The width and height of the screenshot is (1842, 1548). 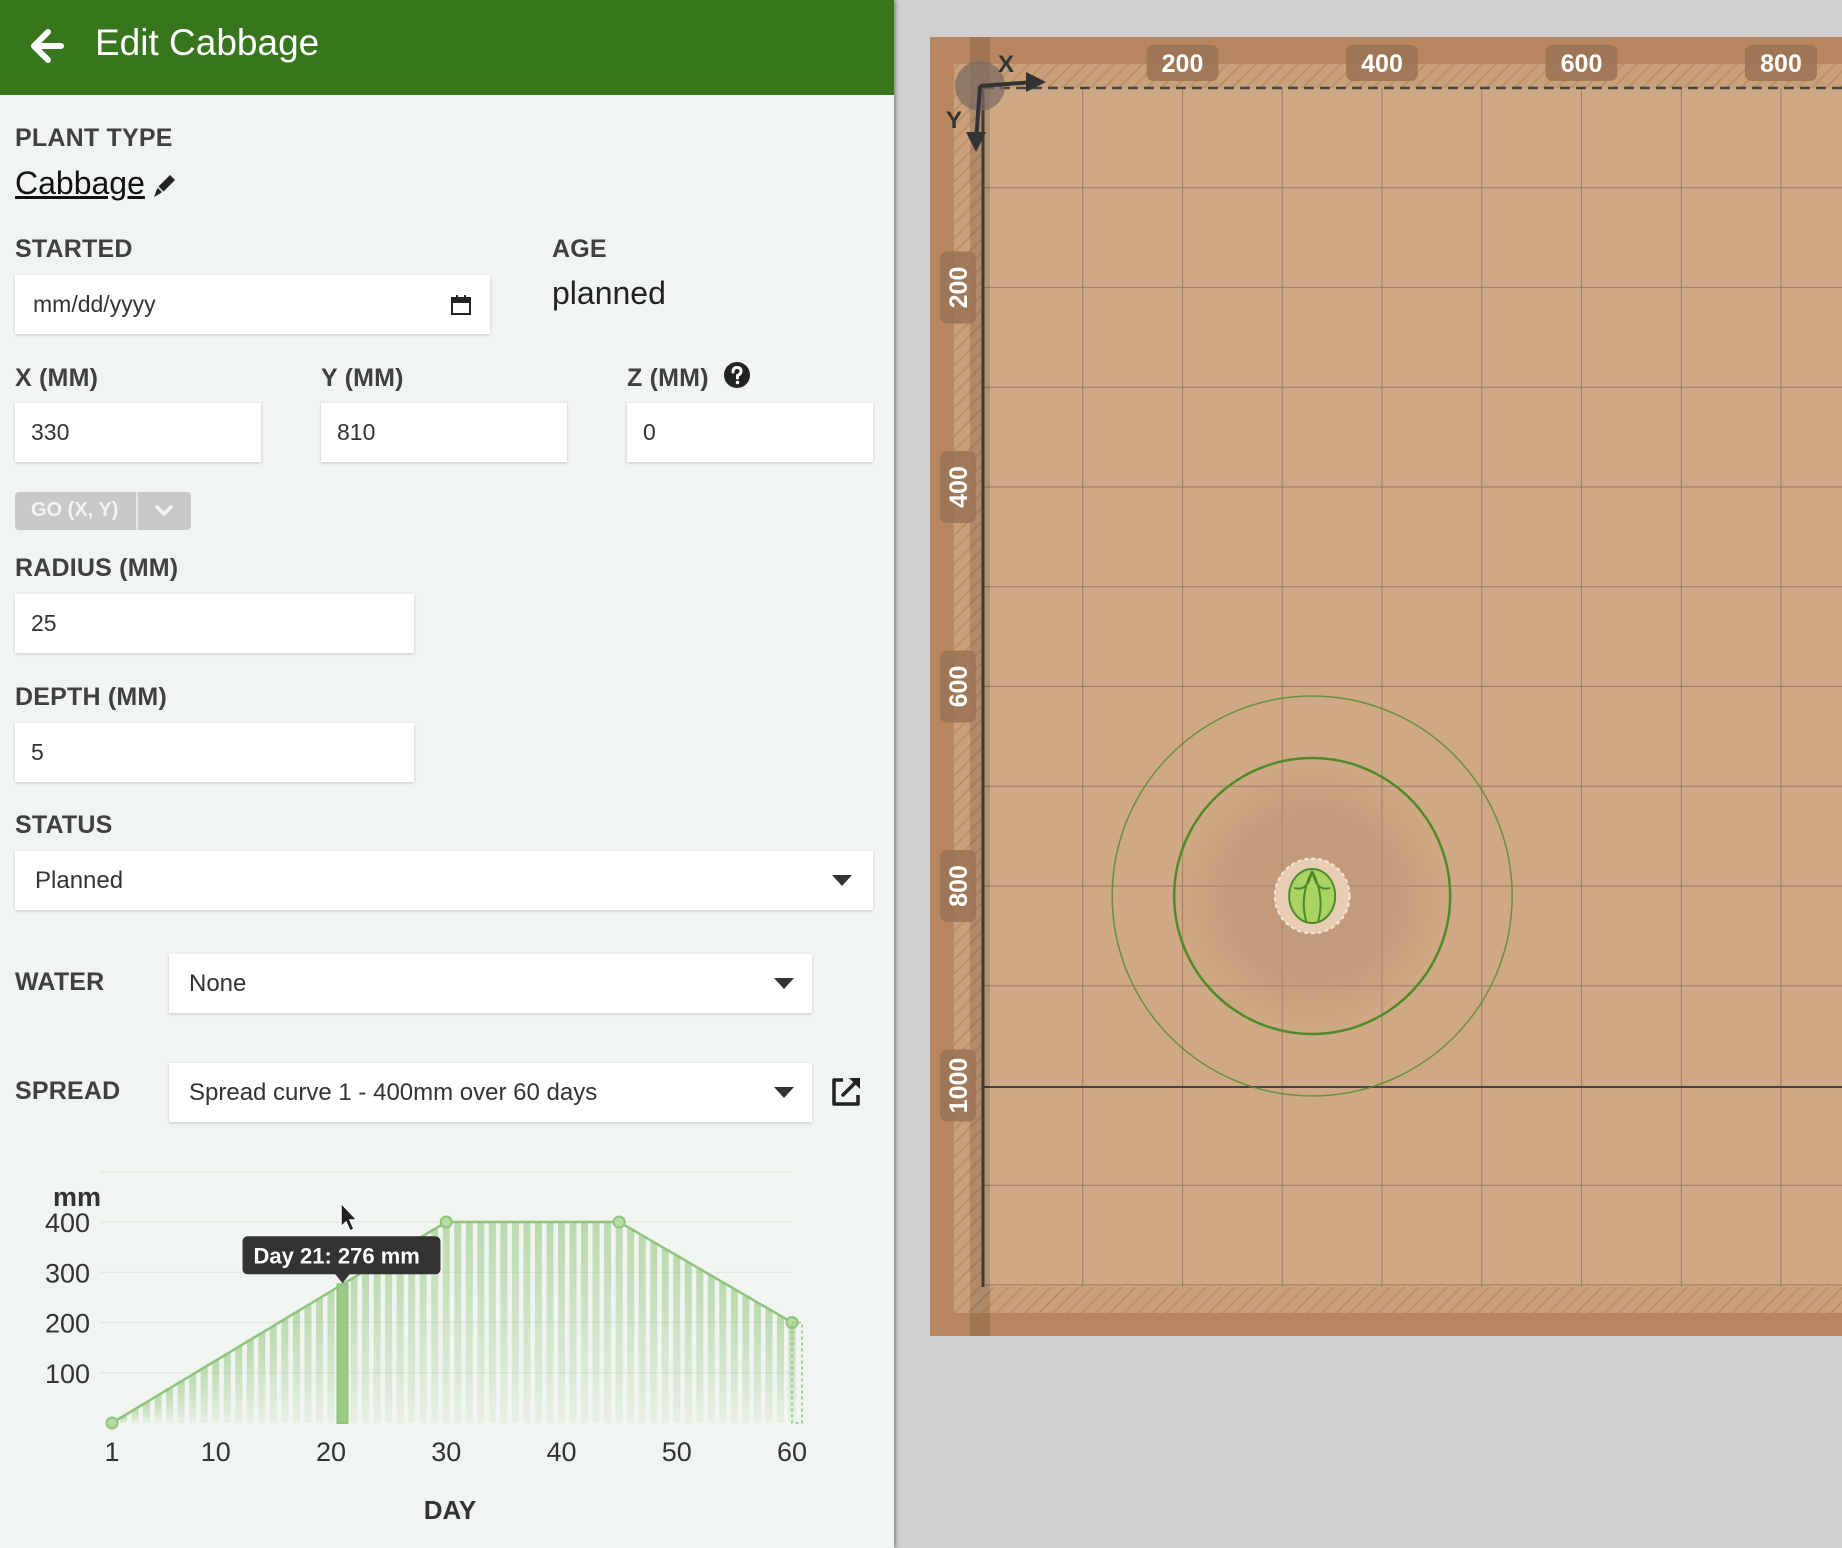 What do you see at coordinates (216, 1452) in the screenshot?
I see `chart-xtick-label: 10` at bounding box center [216, 1452].